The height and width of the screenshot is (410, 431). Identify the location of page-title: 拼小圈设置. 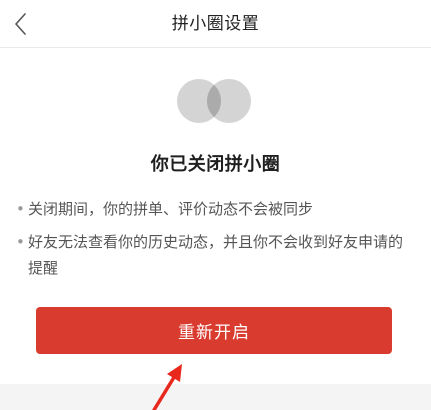
(215, 24).